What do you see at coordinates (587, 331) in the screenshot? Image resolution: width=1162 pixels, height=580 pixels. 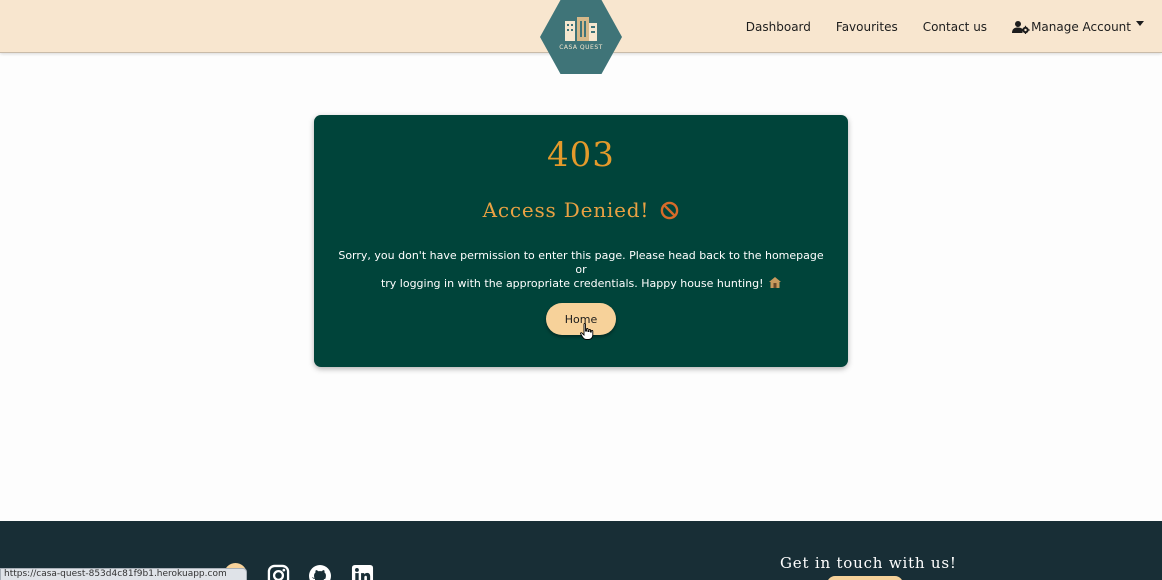 I see `hand-pointer-icon` at bounding box center [587, 331].